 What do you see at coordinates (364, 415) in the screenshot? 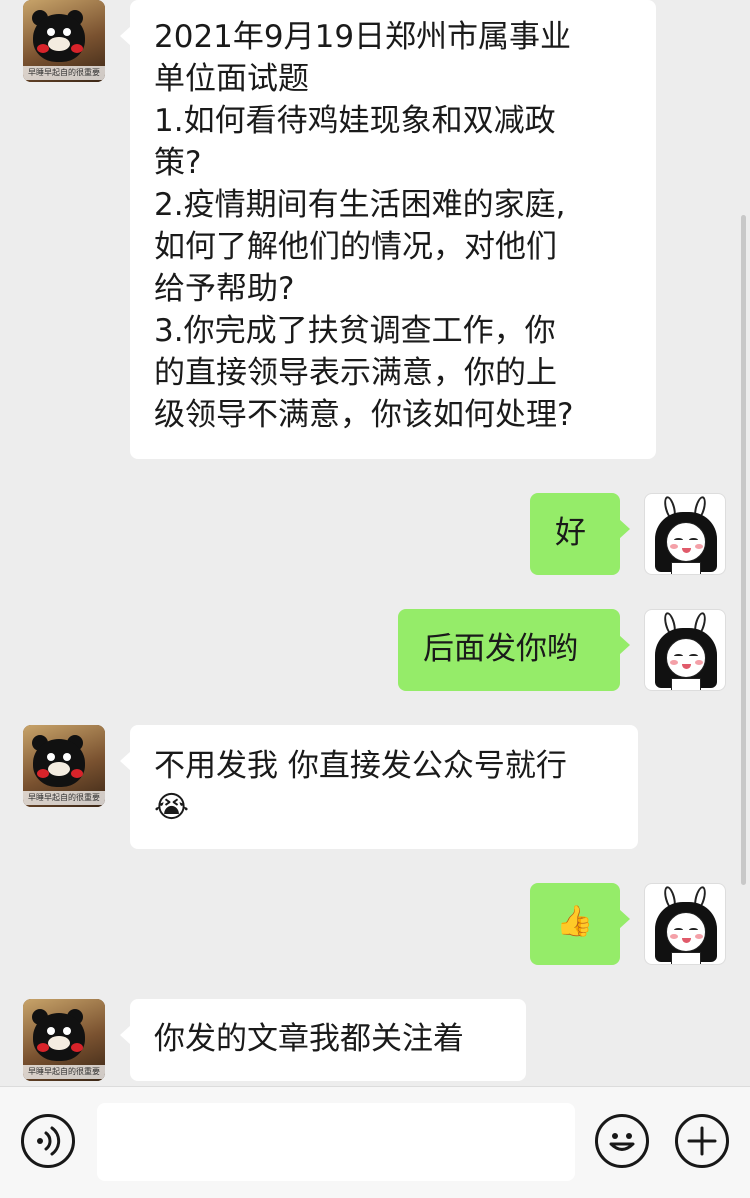
I see `message-line: 级领导不满意，你该如何处理?` at bounding box center [364, 415].